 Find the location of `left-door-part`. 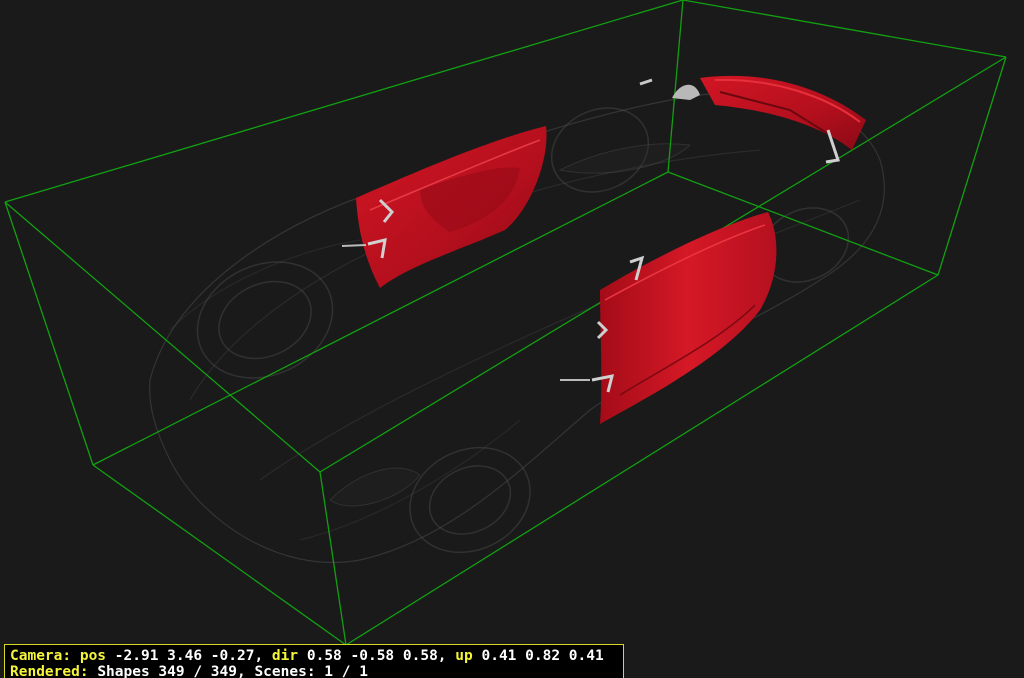

left-door-part is located at coordinates (444, 207).